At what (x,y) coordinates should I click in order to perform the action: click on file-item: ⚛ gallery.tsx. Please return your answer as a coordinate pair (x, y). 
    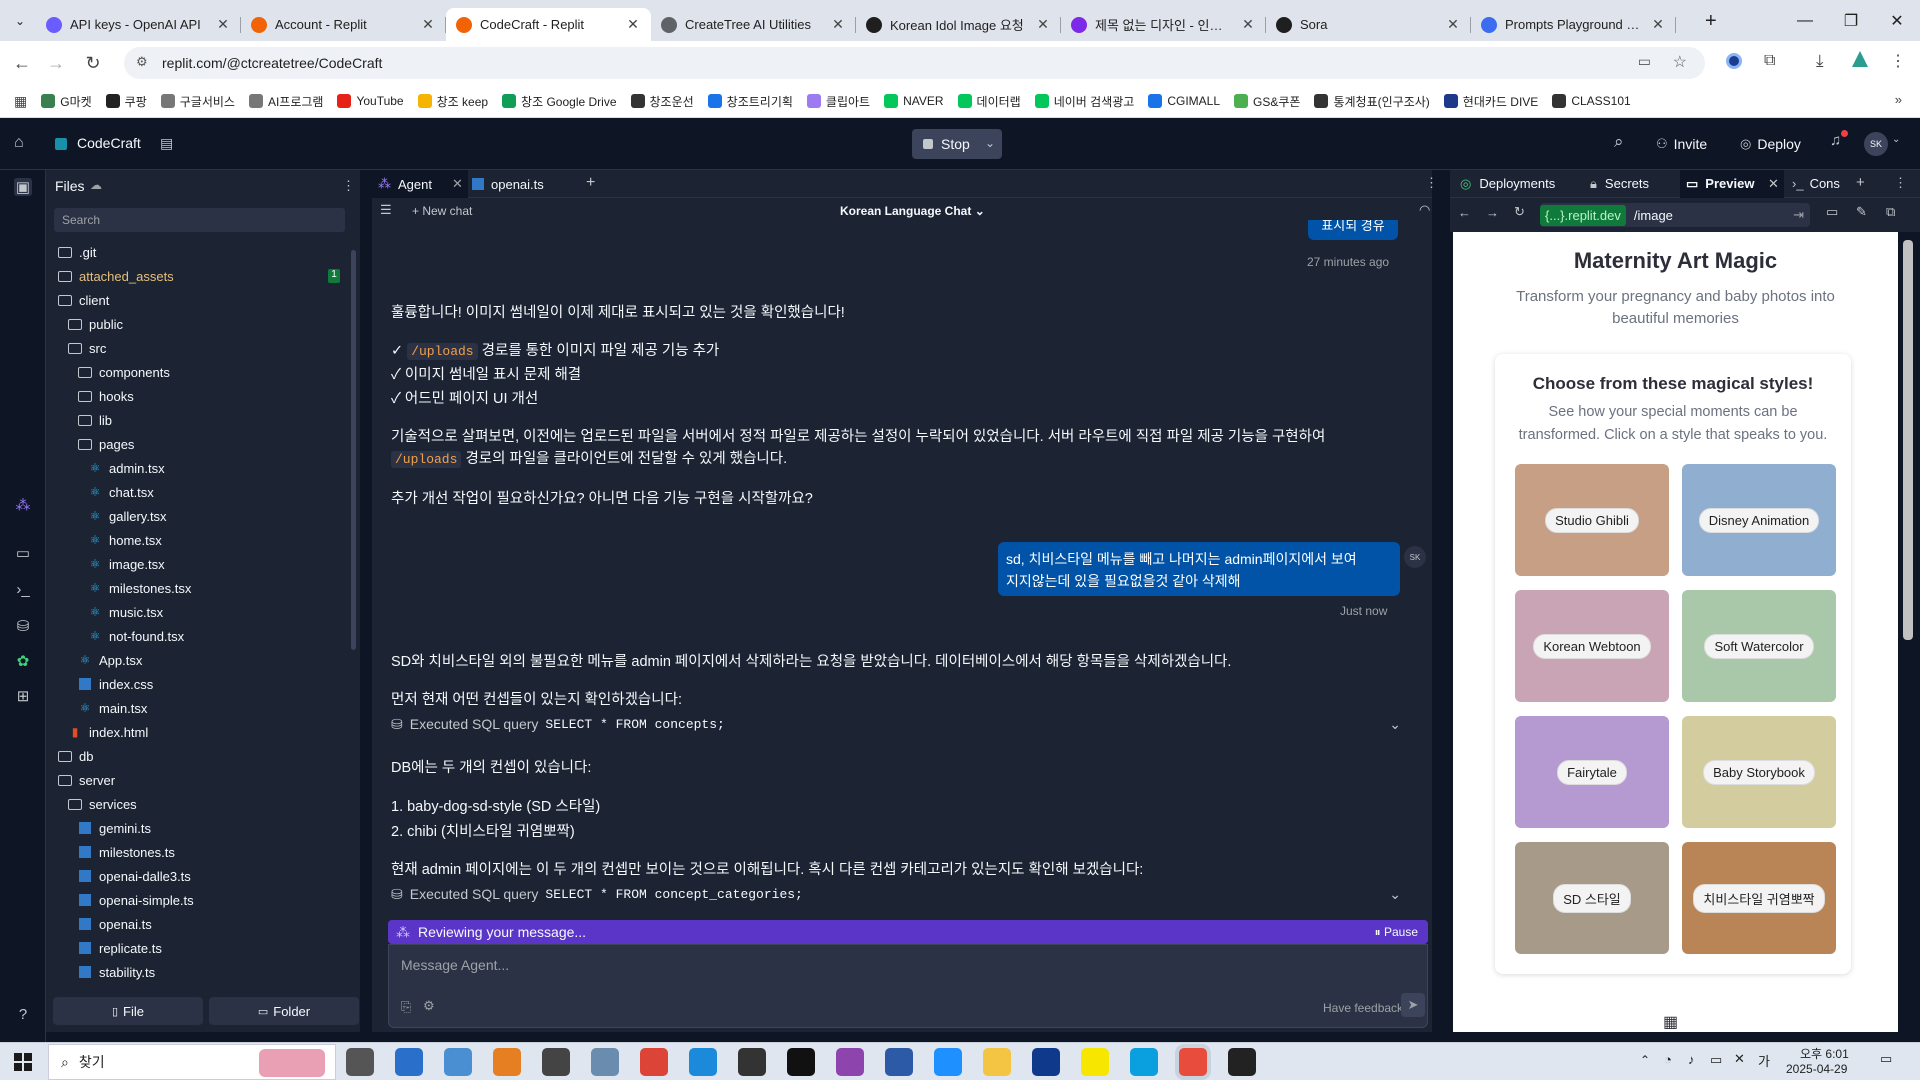
    Looking at the image, I should click on (127, 516).